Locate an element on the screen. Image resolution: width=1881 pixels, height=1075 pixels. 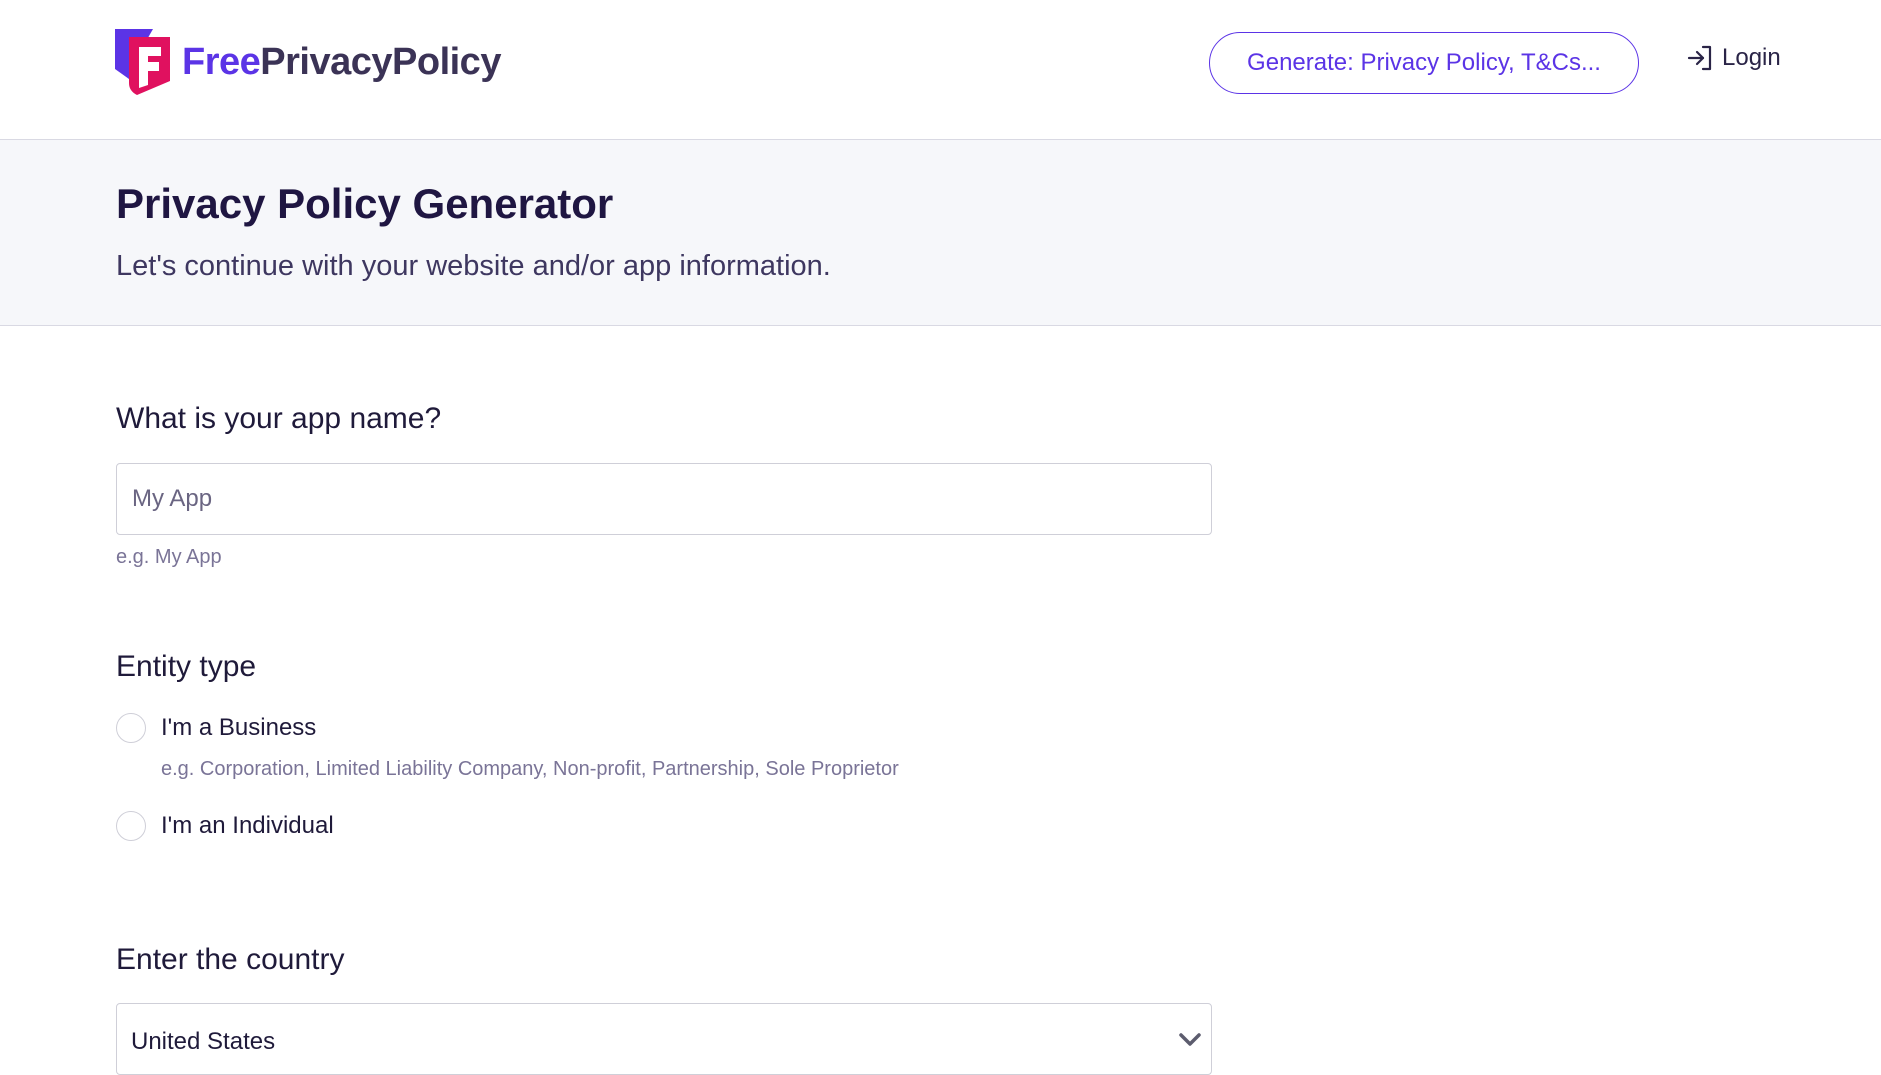
entity-type-question: Entity type is located at coordinates (186, 666).